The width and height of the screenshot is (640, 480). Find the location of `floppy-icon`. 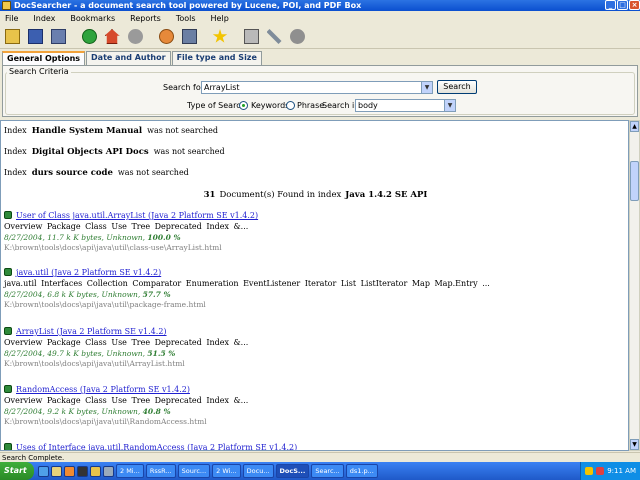

floppy-icon is located at coordinates (35, 36).